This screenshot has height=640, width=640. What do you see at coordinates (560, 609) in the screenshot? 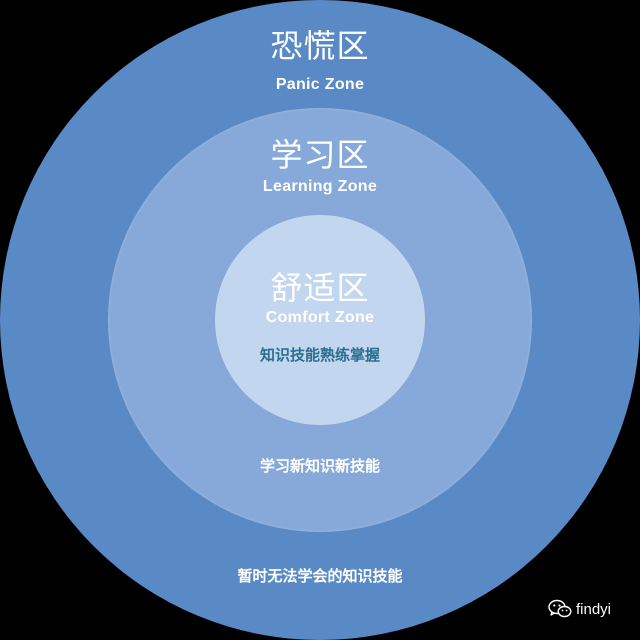
I see `wechat-icon` at bounding box center [560, 609].